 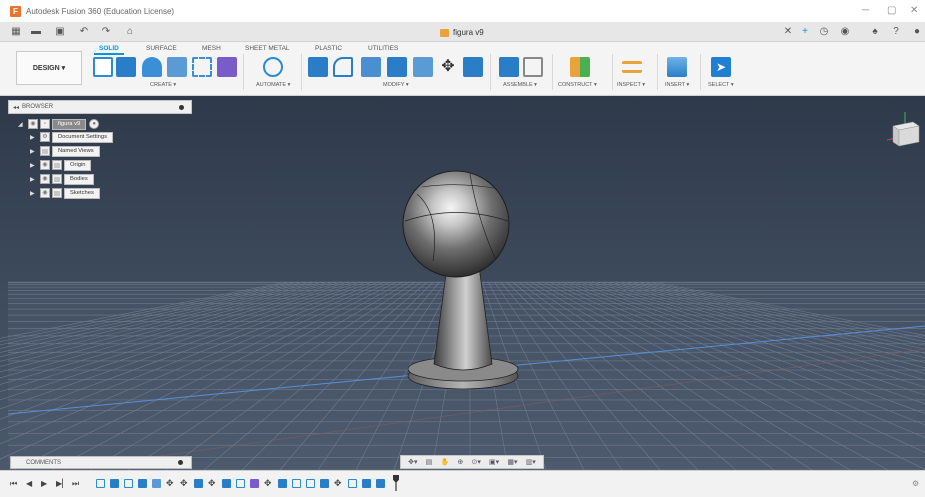 I want to click on fillet-icon, so click(x=343, y=67).